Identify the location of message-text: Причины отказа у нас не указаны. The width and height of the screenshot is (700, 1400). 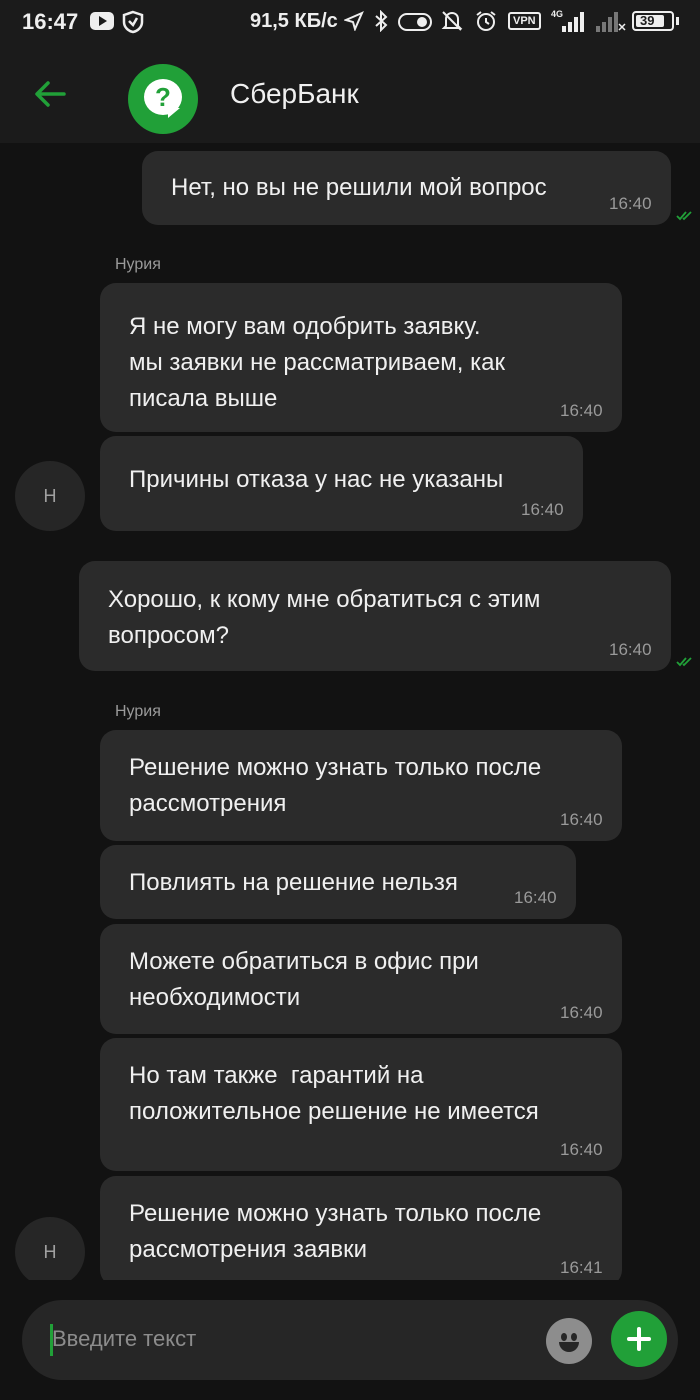
(316, 479).